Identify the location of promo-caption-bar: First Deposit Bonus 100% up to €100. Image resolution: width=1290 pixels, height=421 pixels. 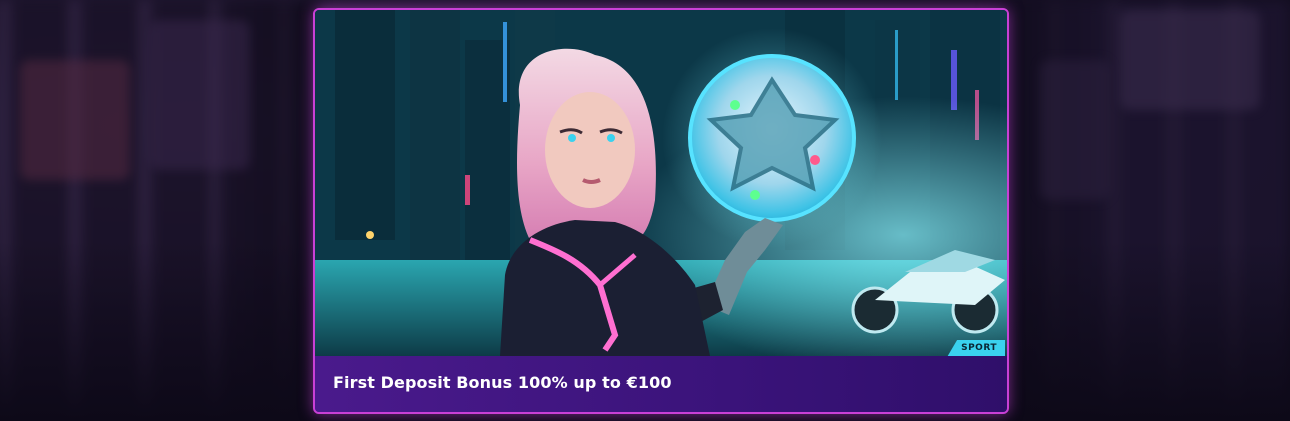
(661, 384).